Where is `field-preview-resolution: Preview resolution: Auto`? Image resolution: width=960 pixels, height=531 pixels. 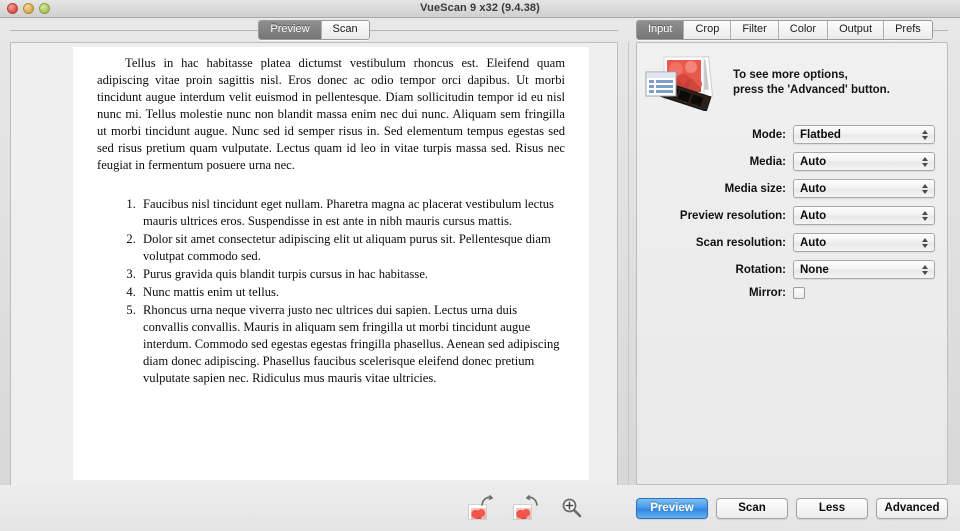 field-preview-resolution: Preview resolution: Auto is located at coordinates (788, 215).